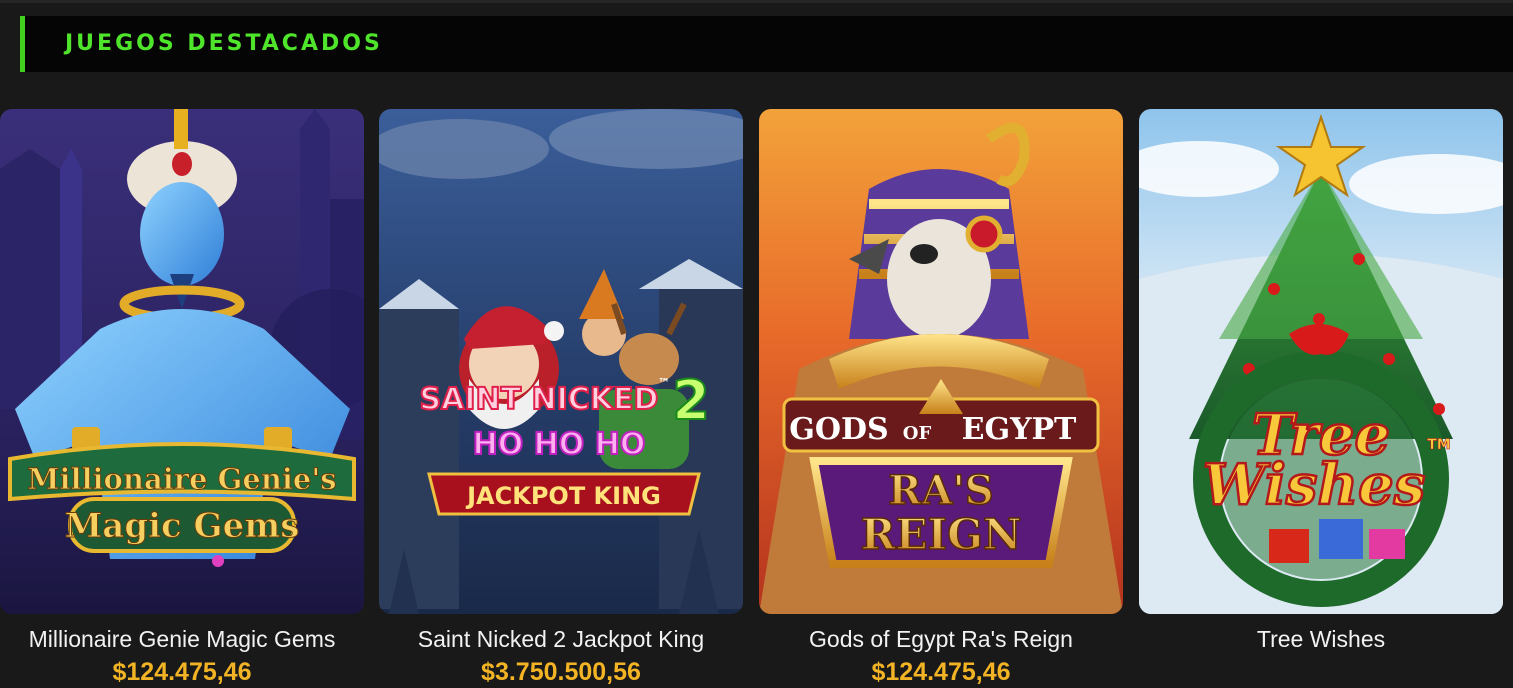 The width and height of the screenshot is (1513, 688). I want to click on logo-line3: JACKPOT KING, so click(563, 496).